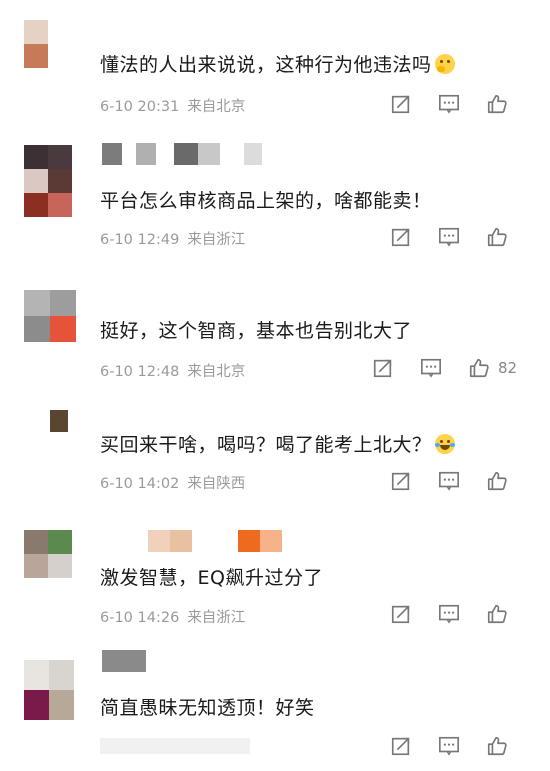 Image resolution: width=550 pixels, height=771 pixels. I want to click on comment-meta: 6-10 12:49 来自浙江, so click(172, 238).